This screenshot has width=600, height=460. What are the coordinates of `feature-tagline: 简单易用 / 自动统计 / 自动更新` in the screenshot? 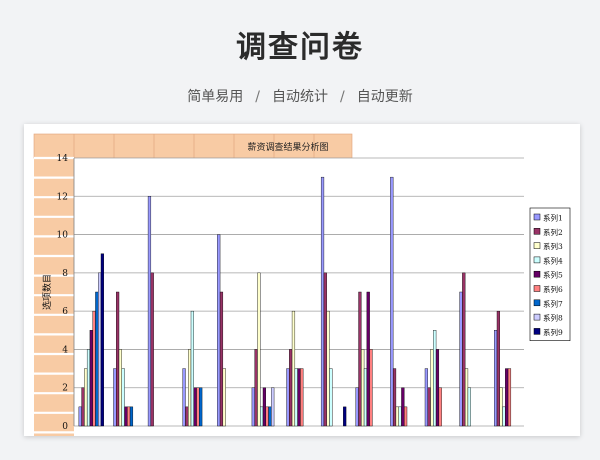 It's located at (300, 96).